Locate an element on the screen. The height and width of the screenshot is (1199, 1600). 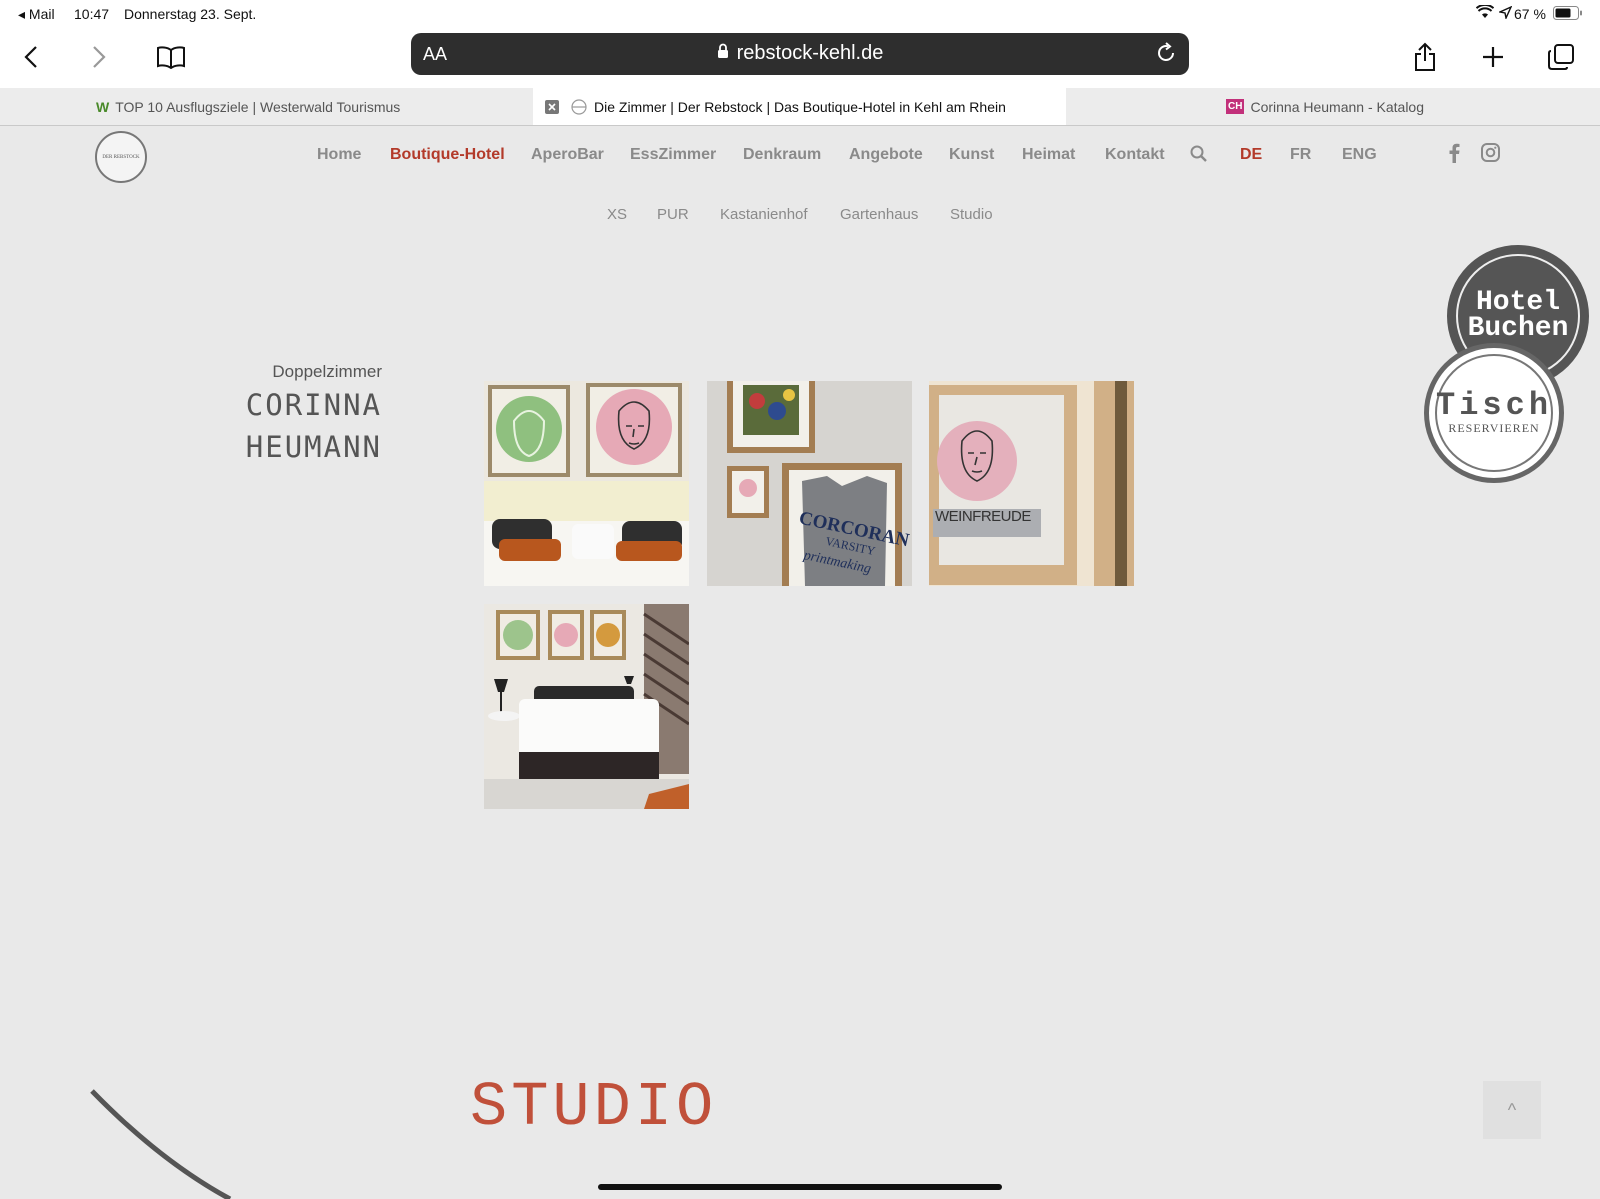
badge-tisch-line1: Tisch is located at coordinates (1494, 405).